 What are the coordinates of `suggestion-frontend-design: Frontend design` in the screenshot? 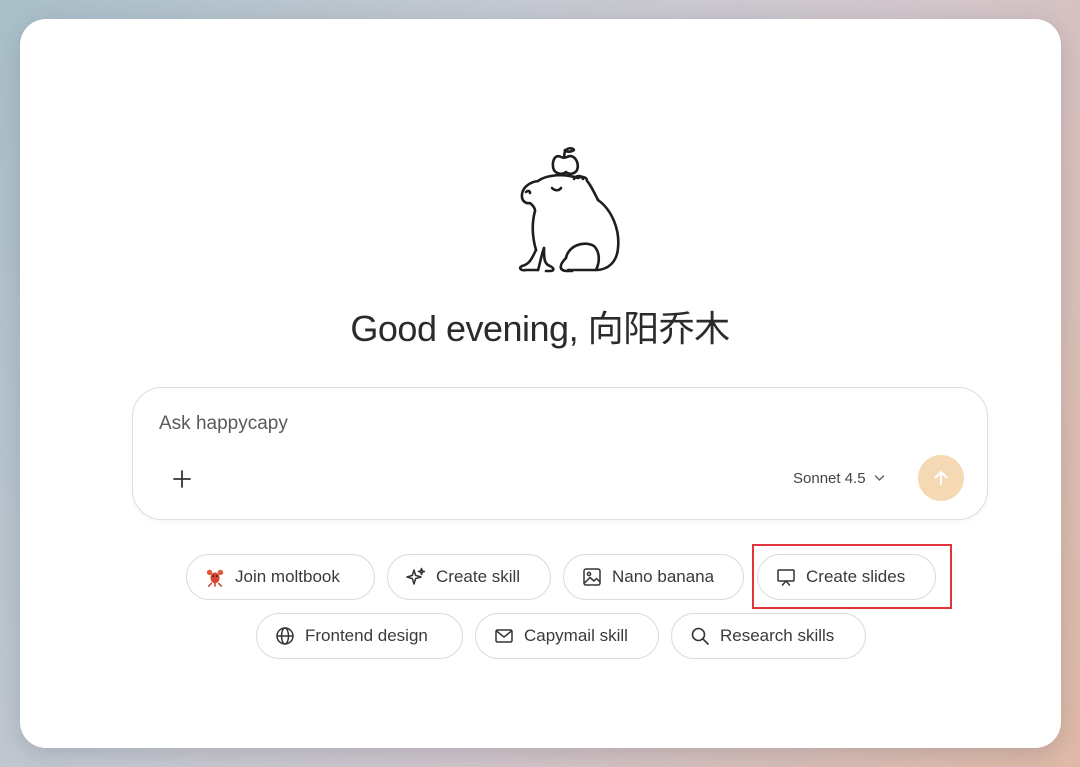 It's located at (359, 636).